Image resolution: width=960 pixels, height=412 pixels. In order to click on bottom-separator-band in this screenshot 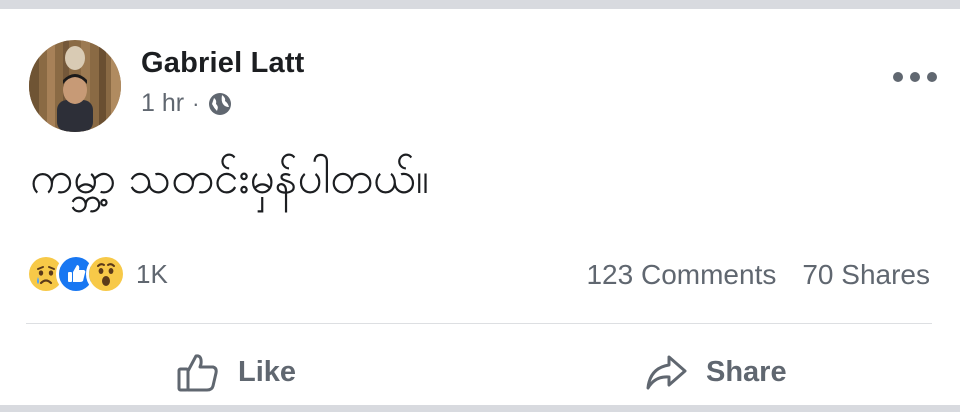, I will do `click(480, 408)`.